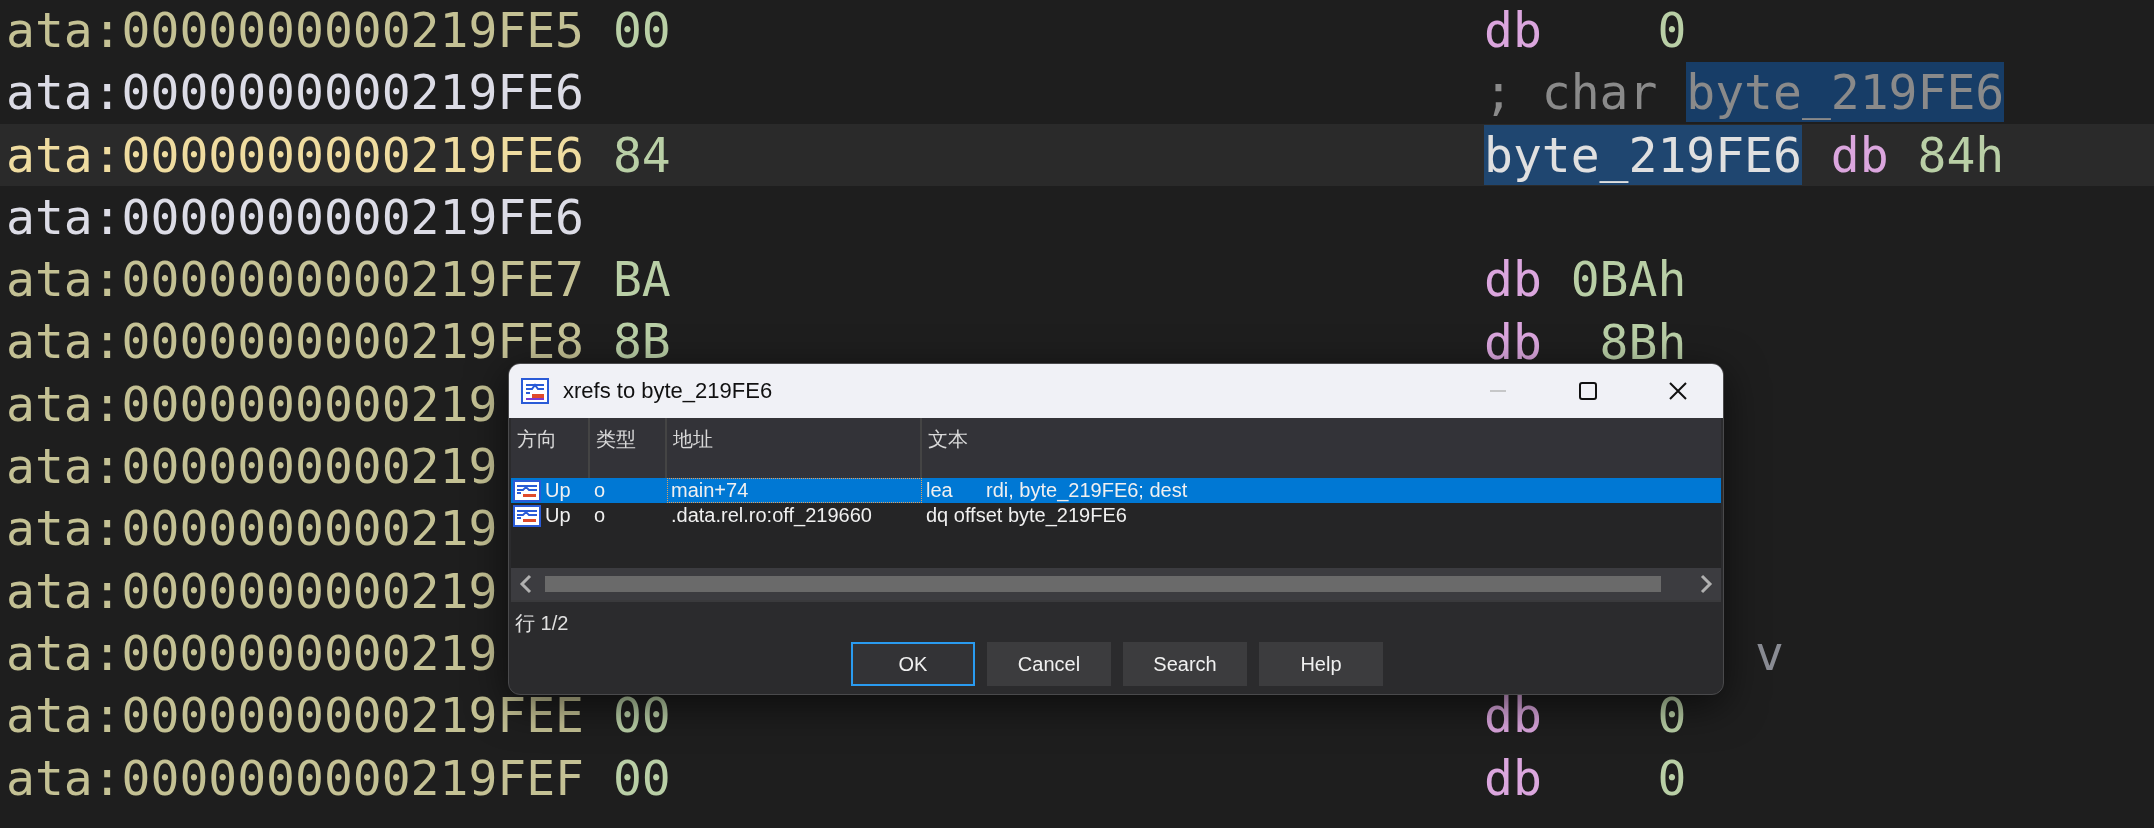 The width and height of the screenshot is (2154, 828). What do you see at coordinates (1588, 391) in the screenshot?
I see `maximize-icon` at bounding box center [1588, 391].